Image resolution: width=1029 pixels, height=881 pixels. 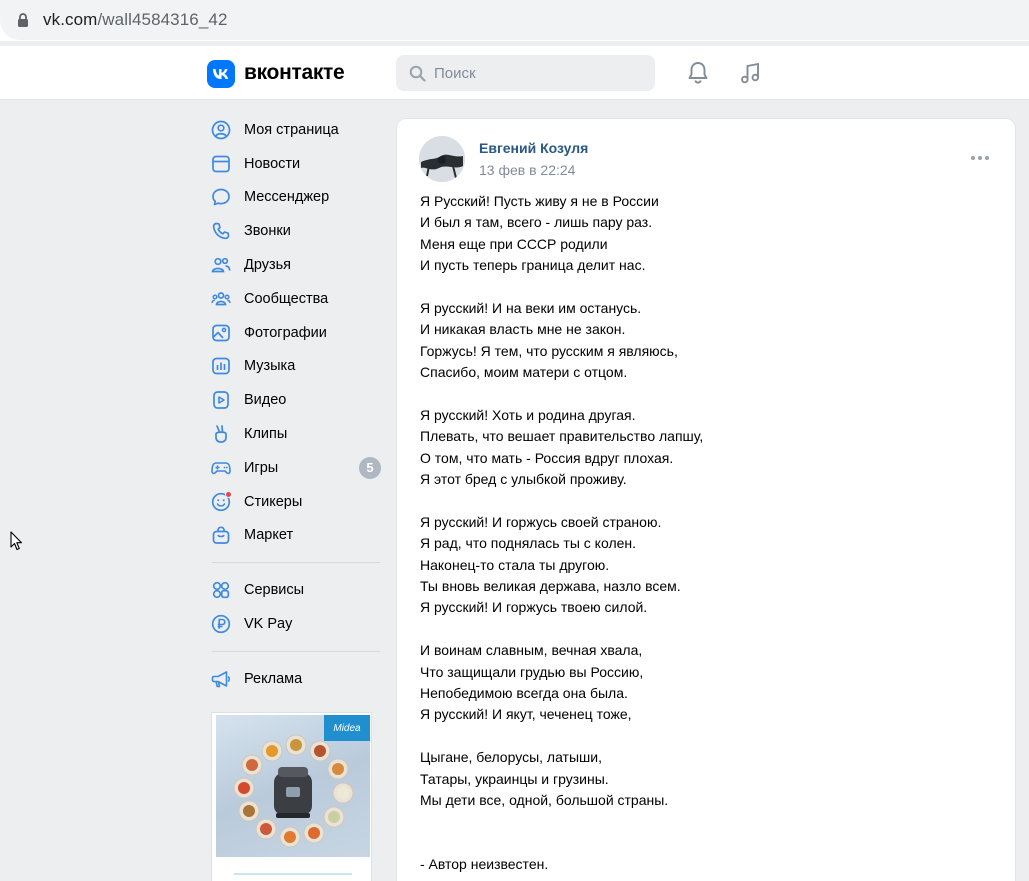 What do you see at coordinates (515, 564) in the screenshot?
I see `post-line: Наконец-то стала ты другою.` at bounding box center [515, 564].